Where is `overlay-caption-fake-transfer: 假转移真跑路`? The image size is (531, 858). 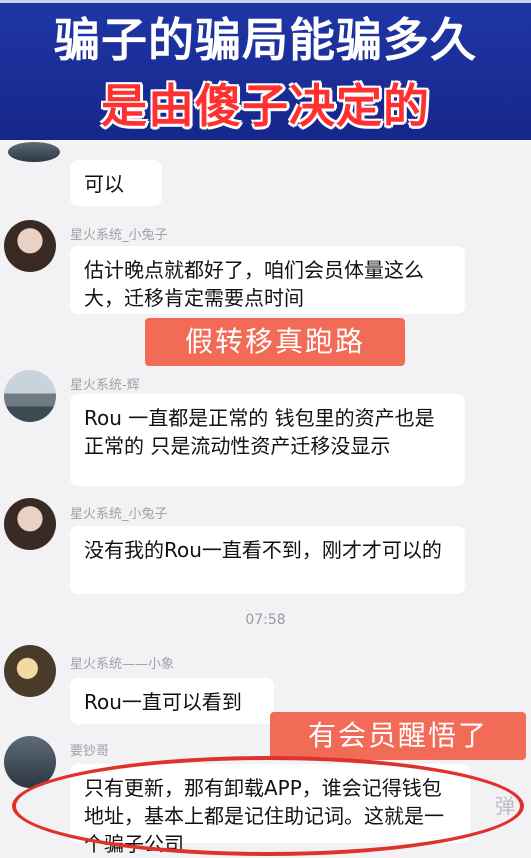 overlay-caption-fake-transfer: 假转移真跑路 is located at coordinates (275, 342).